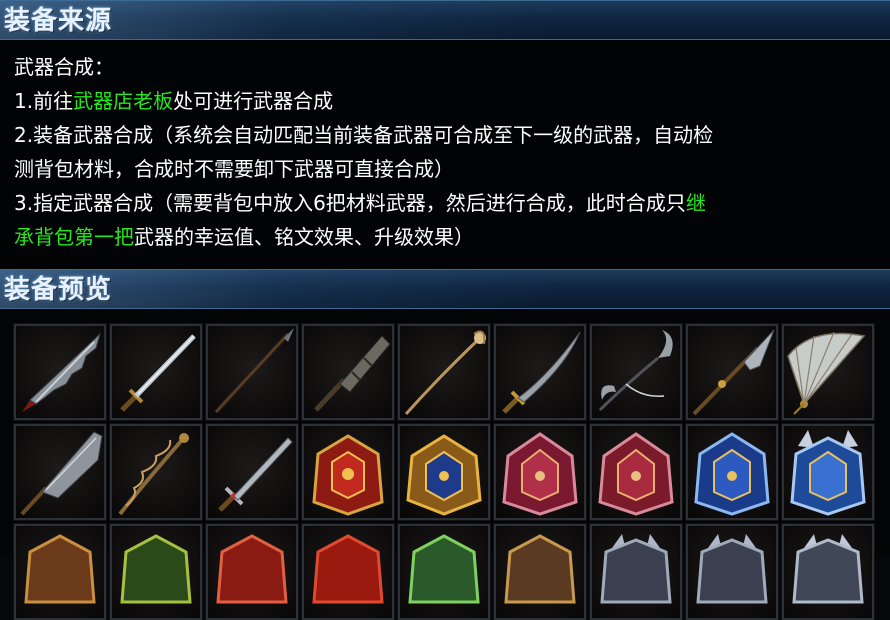  What do you see at coordinates (64, 67) in the screenshot?
I see `description-heading: 武器合成：` at bounding box center [64, 67].